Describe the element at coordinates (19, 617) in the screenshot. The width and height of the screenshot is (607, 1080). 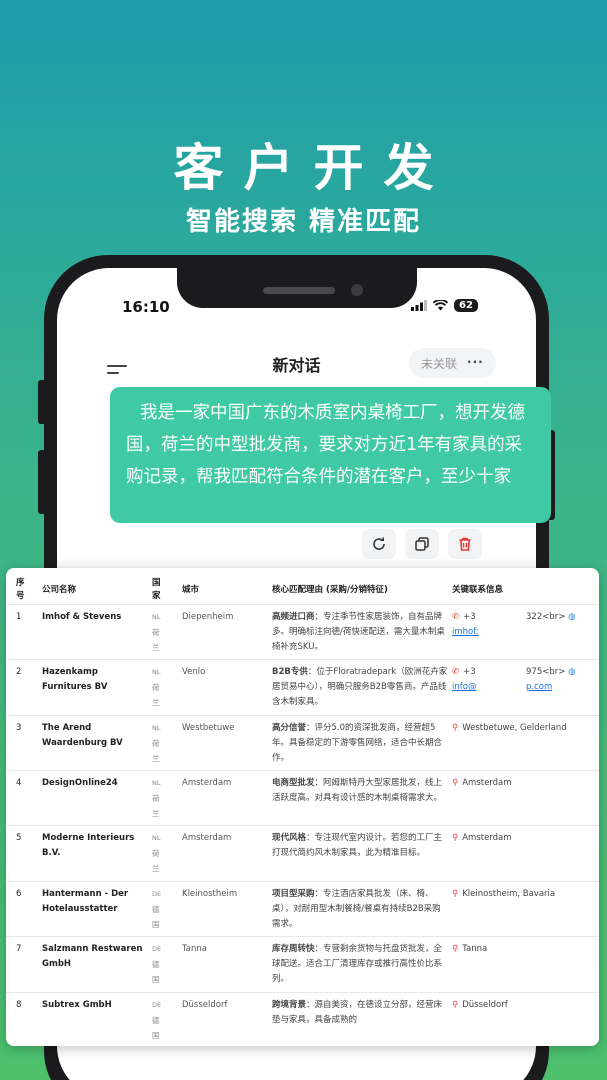
I see `row-number: 1` at that location.